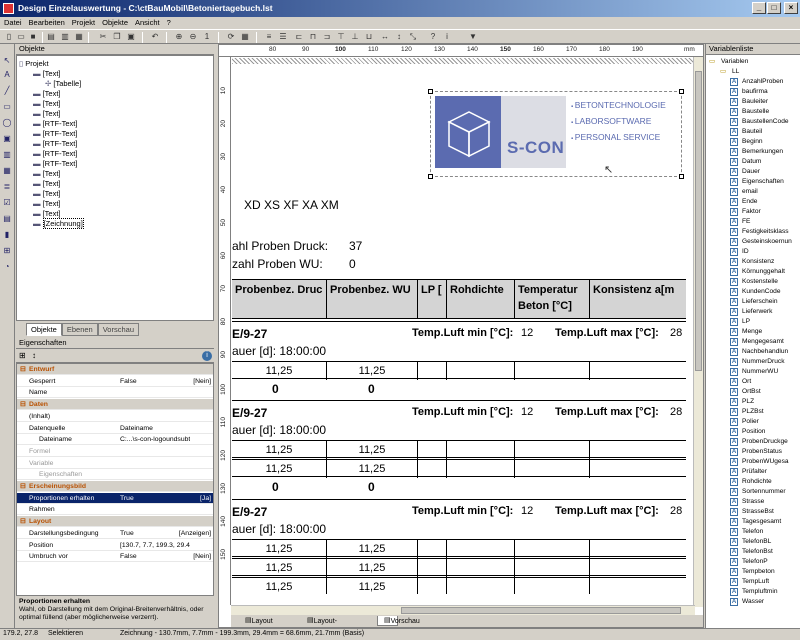 Image resolution: width=800 pixels, height=640 pixels. I want to click on property-row: Darstellungsbedingung True [Anzeigen], so click(115, 533).